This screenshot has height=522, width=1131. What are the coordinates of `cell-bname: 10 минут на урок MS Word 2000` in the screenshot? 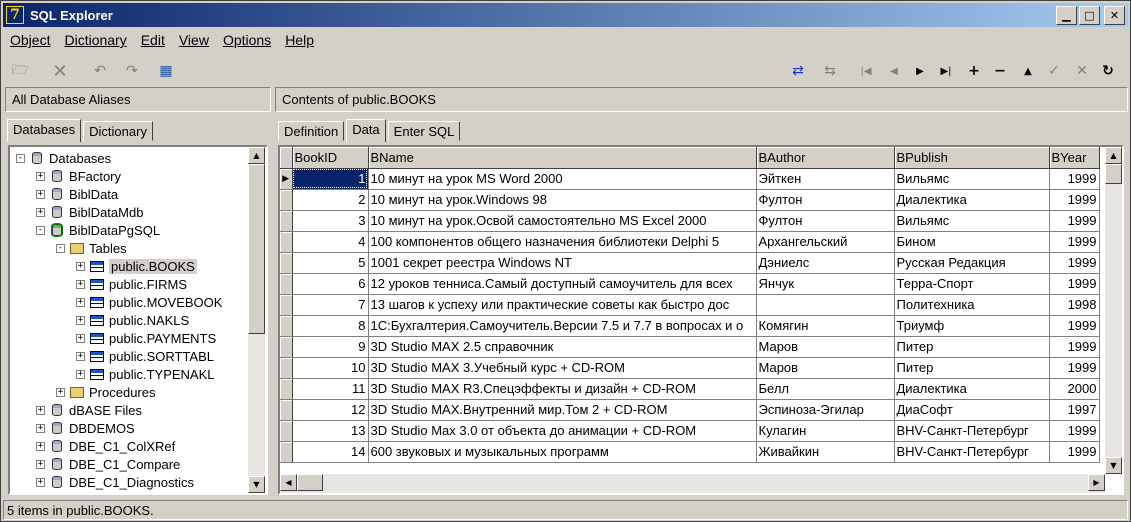 It's located at (562, 179).